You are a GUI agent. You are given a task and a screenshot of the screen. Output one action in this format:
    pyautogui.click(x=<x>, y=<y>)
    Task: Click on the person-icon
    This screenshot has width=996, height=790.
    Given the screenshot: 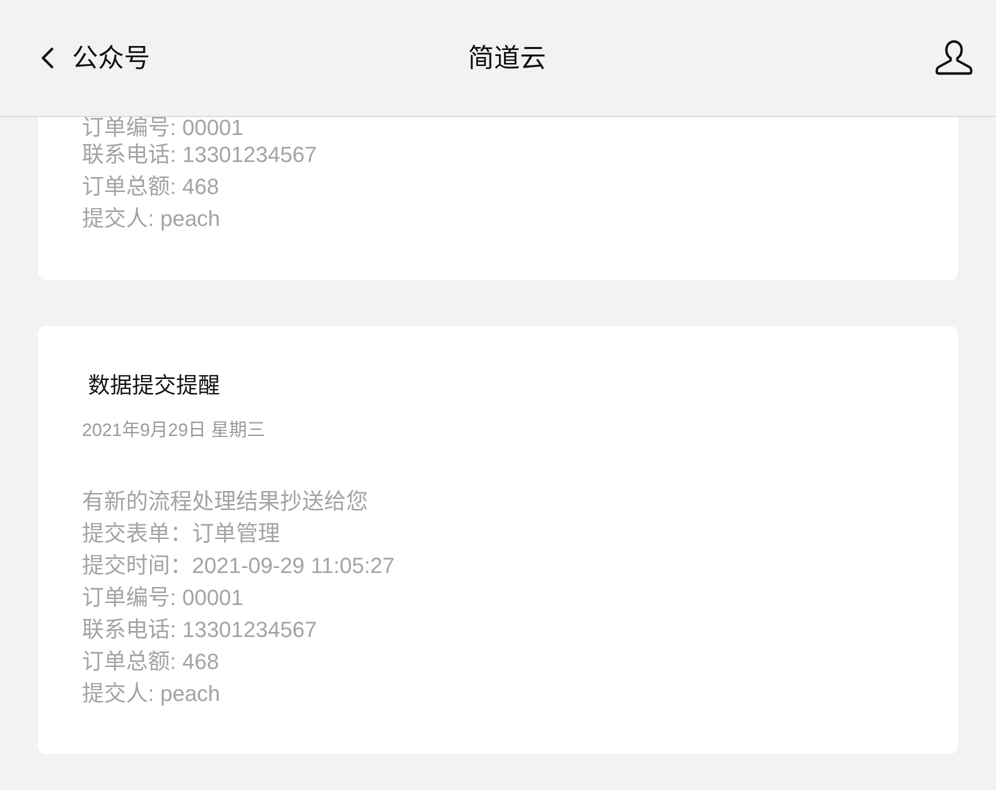 What is the action you would take?
    pyautogui.click(x=954, y=58)
    